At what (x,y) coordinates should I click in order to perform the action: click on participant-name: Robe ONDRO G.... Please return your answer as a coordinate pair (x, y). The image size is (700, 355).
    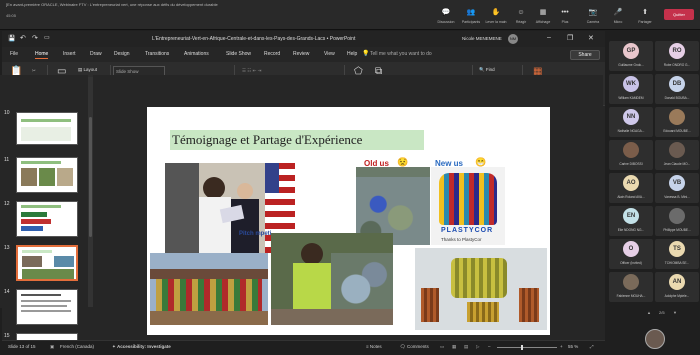
    Looking at the image, I should click on (677, 65).